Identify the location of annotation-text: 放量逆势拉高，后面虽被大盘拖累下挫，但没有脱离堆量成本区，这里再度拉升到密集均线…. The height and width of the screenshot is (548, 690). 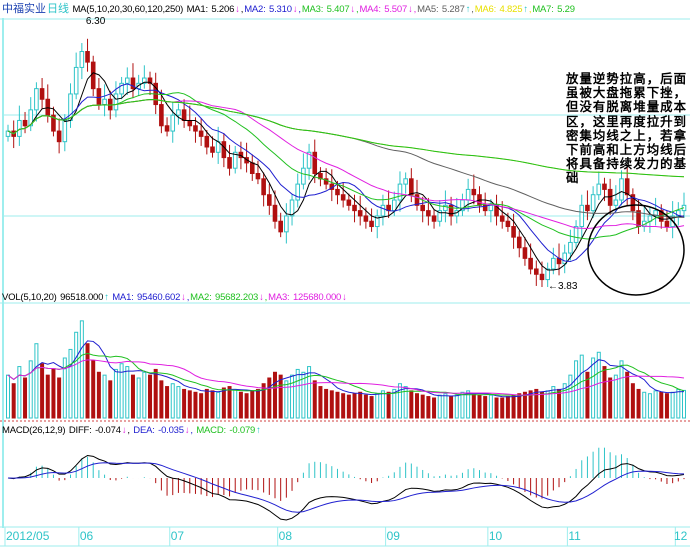
(626, 128).